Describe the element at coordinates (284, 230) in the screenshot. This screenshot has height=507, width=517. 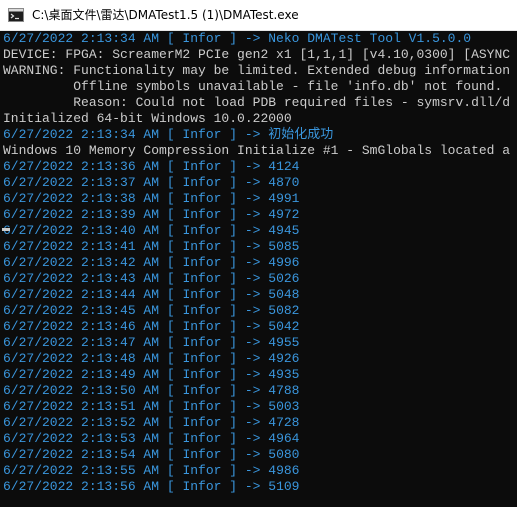
I see `log-value: 4945` at that location.